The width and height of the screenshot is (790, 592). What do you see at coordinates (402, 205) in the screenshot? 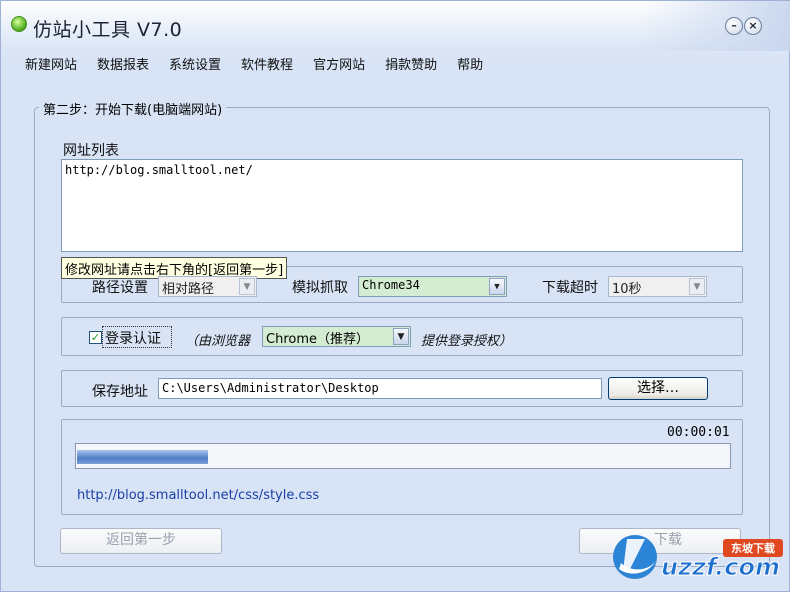
I see `url-list-textarea: http://blog.smalltool.net/` at bounding box center [402, 205].